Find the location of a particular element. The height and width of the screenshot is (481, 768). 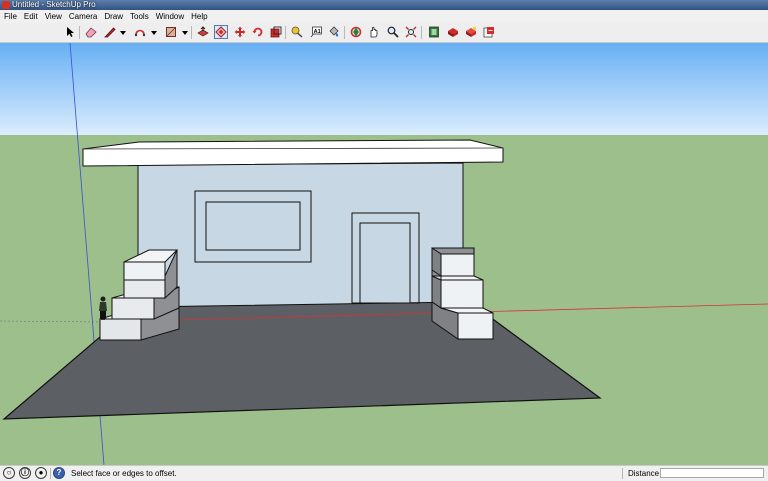

send-to-layout-tool-icon is located at coordinates (489, 32).